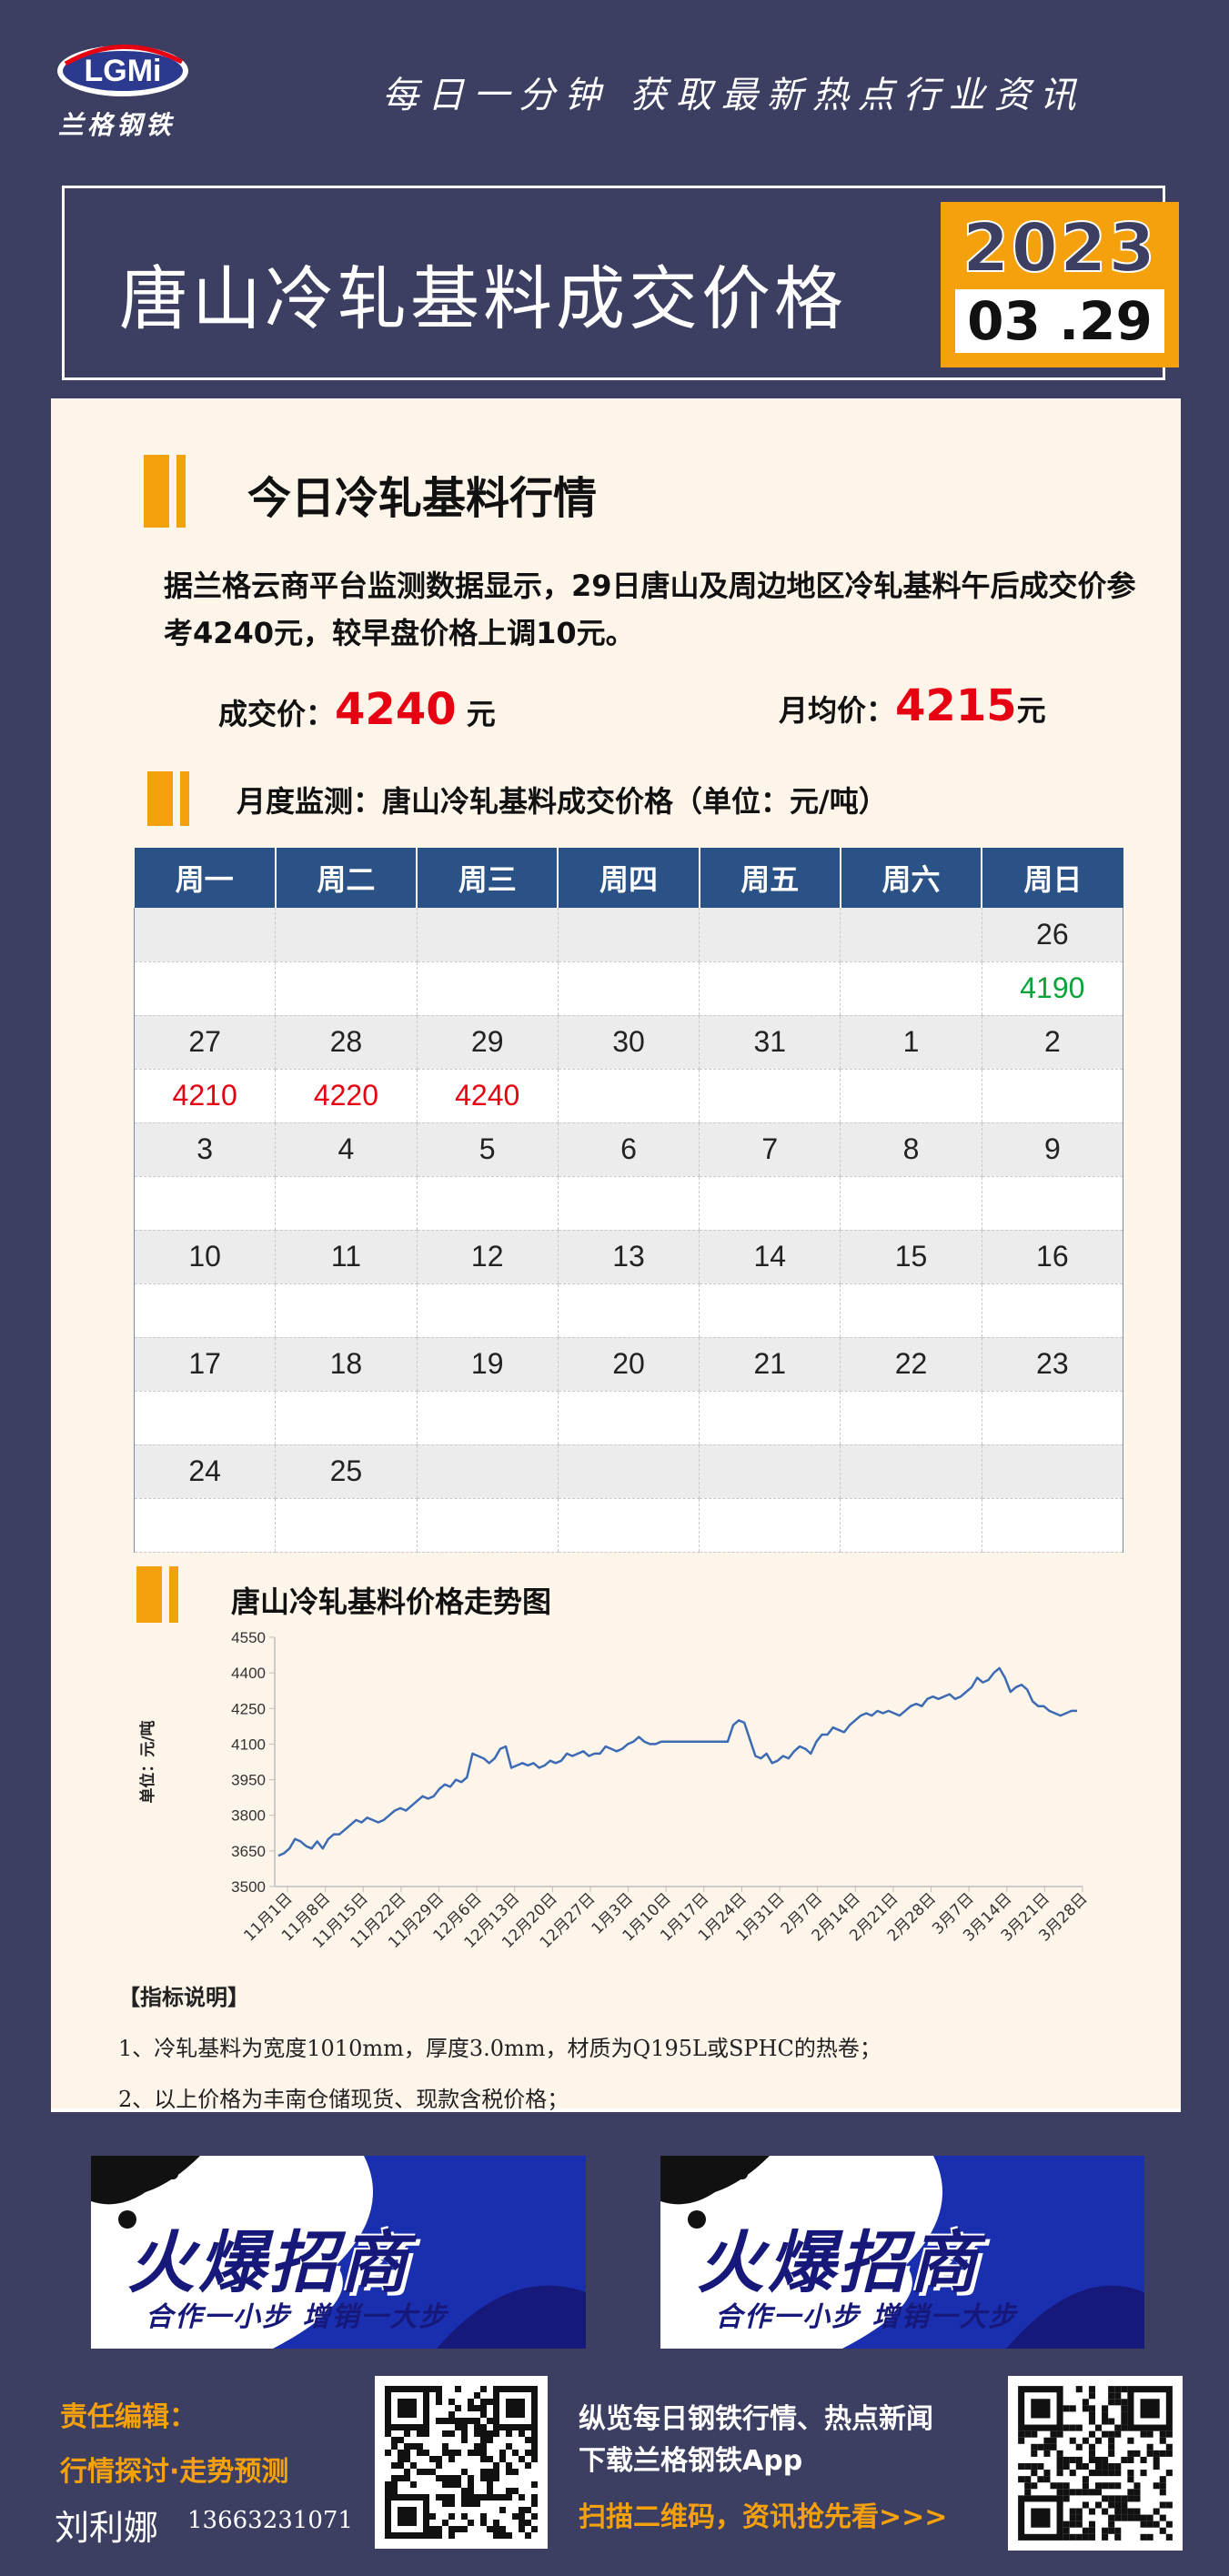 Image resolution: width=1229 pixels, height=2576 pixels. I want to click on date-month-day: 03 .29, so click(1060, 321).